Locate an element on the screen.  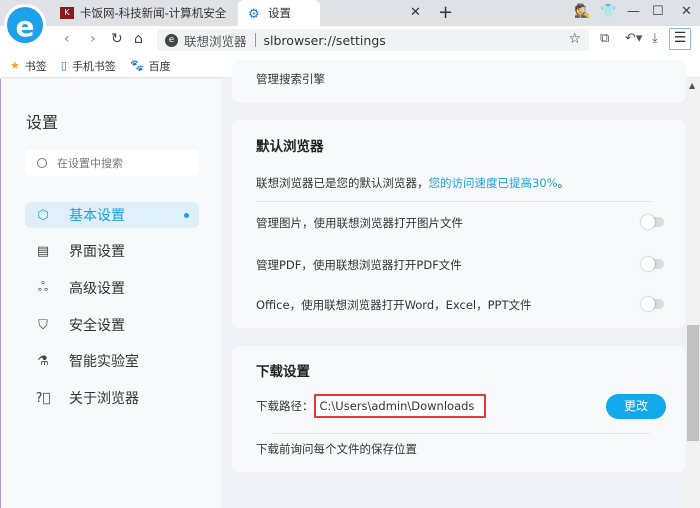
scroll-up-icon: ▲ is located at coordinates (692, 85).